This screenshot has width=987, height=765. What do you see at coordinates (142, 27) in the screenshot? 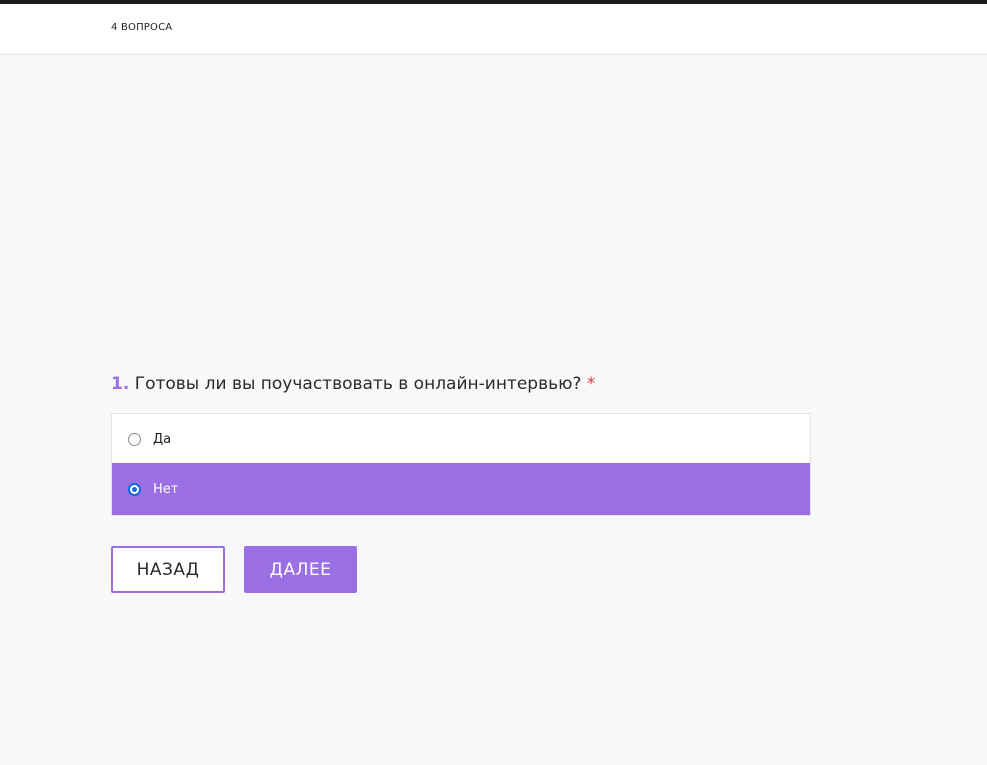
I see `question-count: 4 ВОПРОСА` at bounding box center [142, 27].